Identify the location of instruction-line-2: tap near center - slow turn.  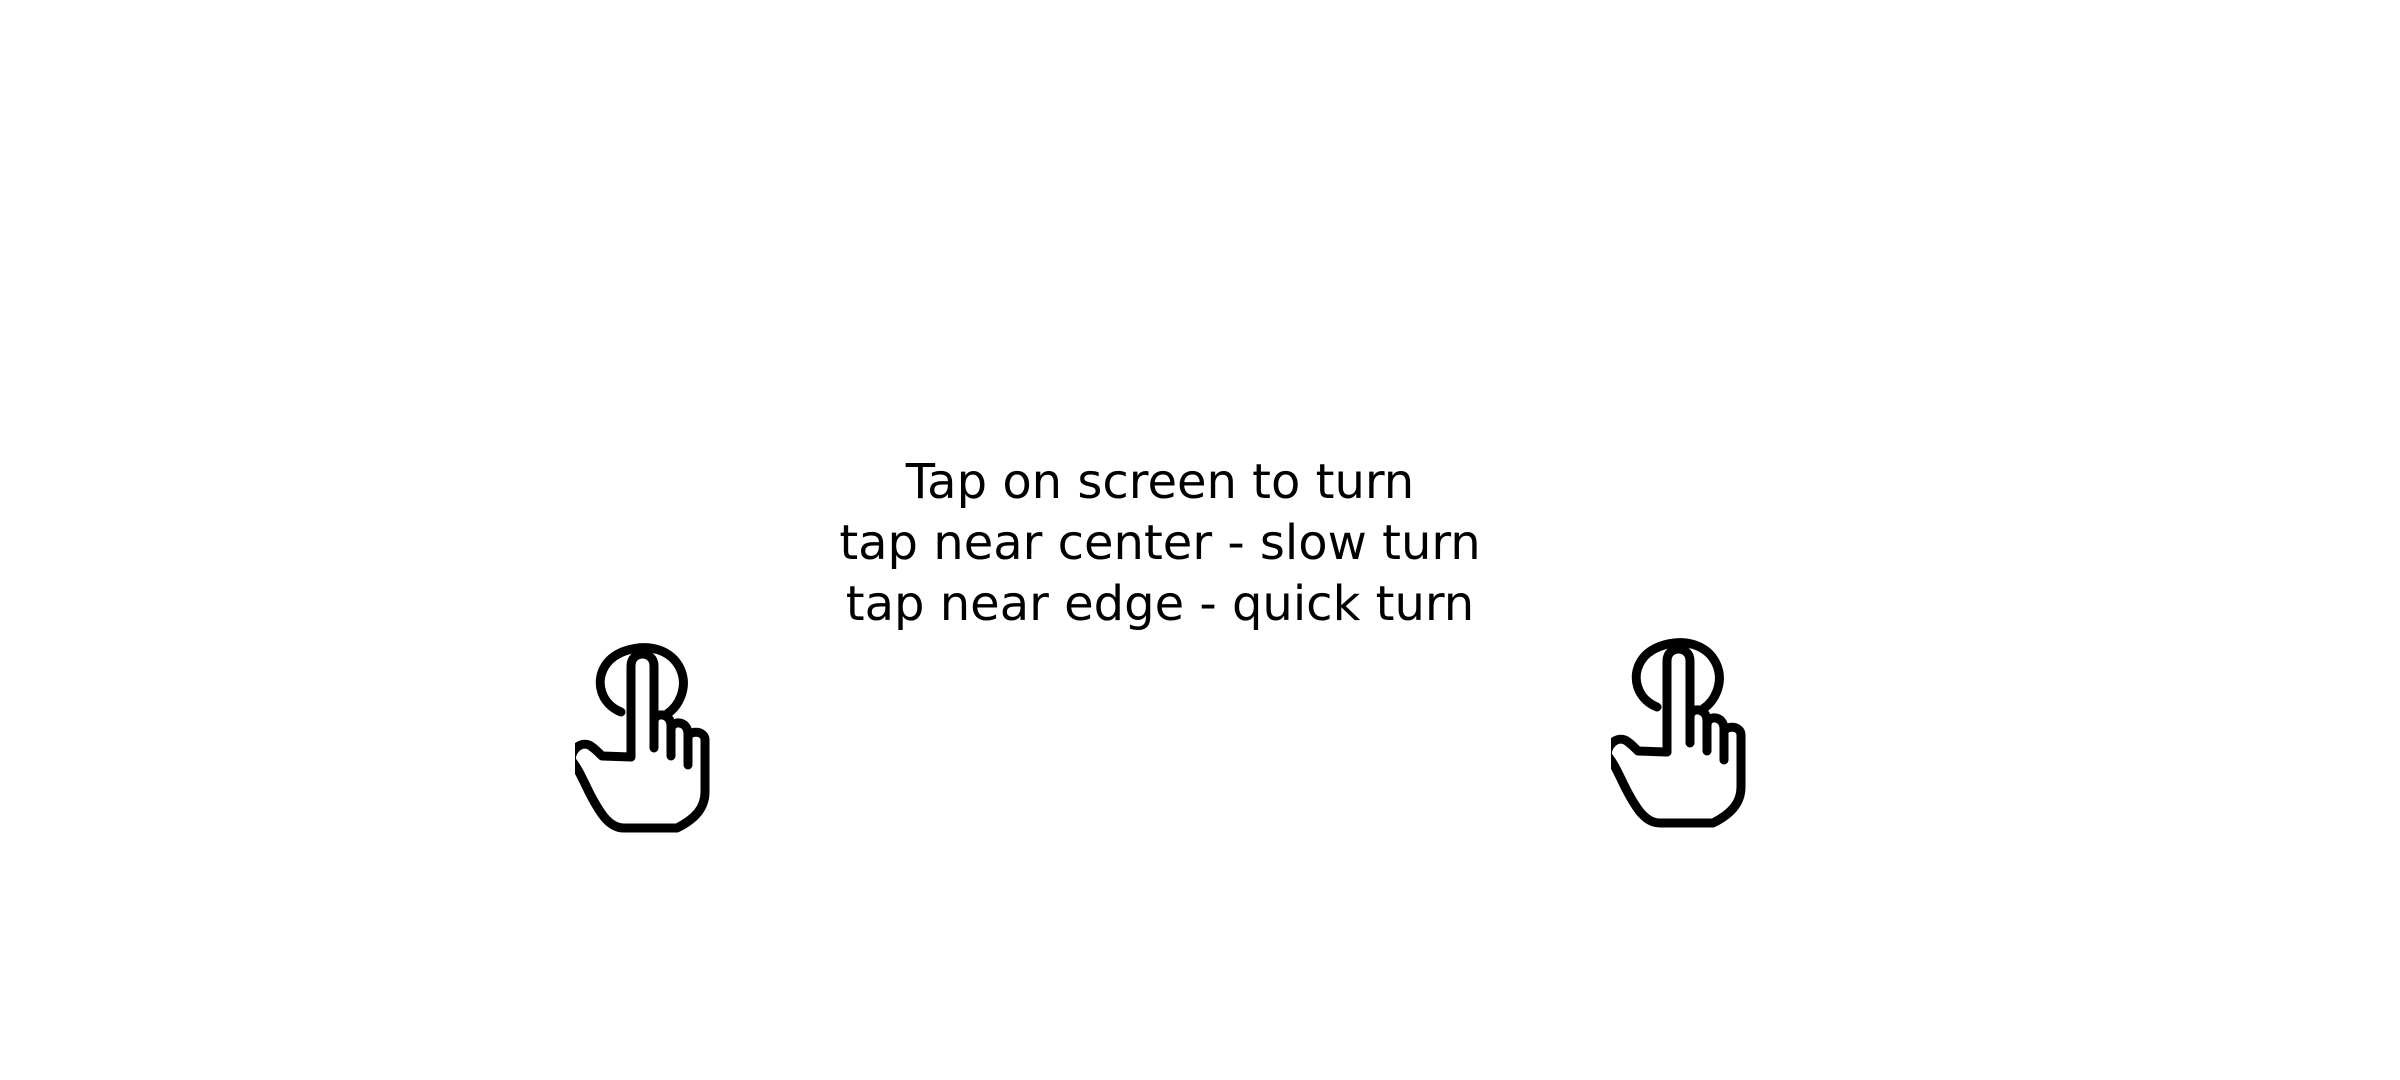
(1160, 543).